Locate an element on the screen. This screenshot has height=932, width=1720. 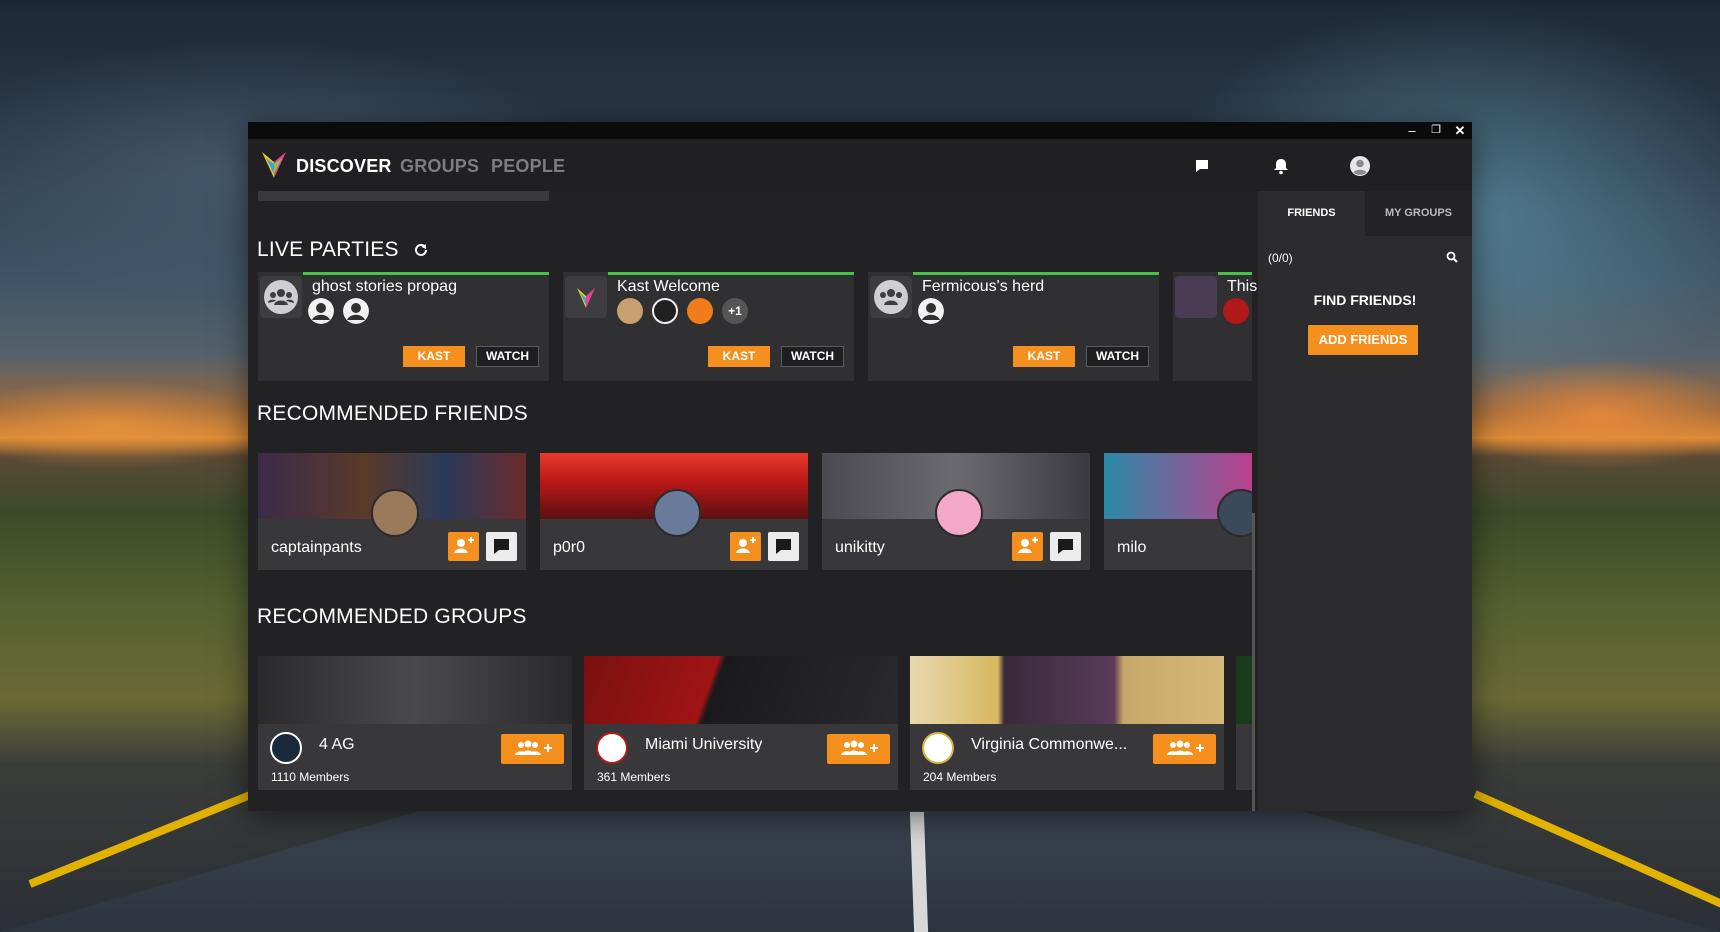
group-card: 4 AG 1110 Members is located at coordinates (415, 723).